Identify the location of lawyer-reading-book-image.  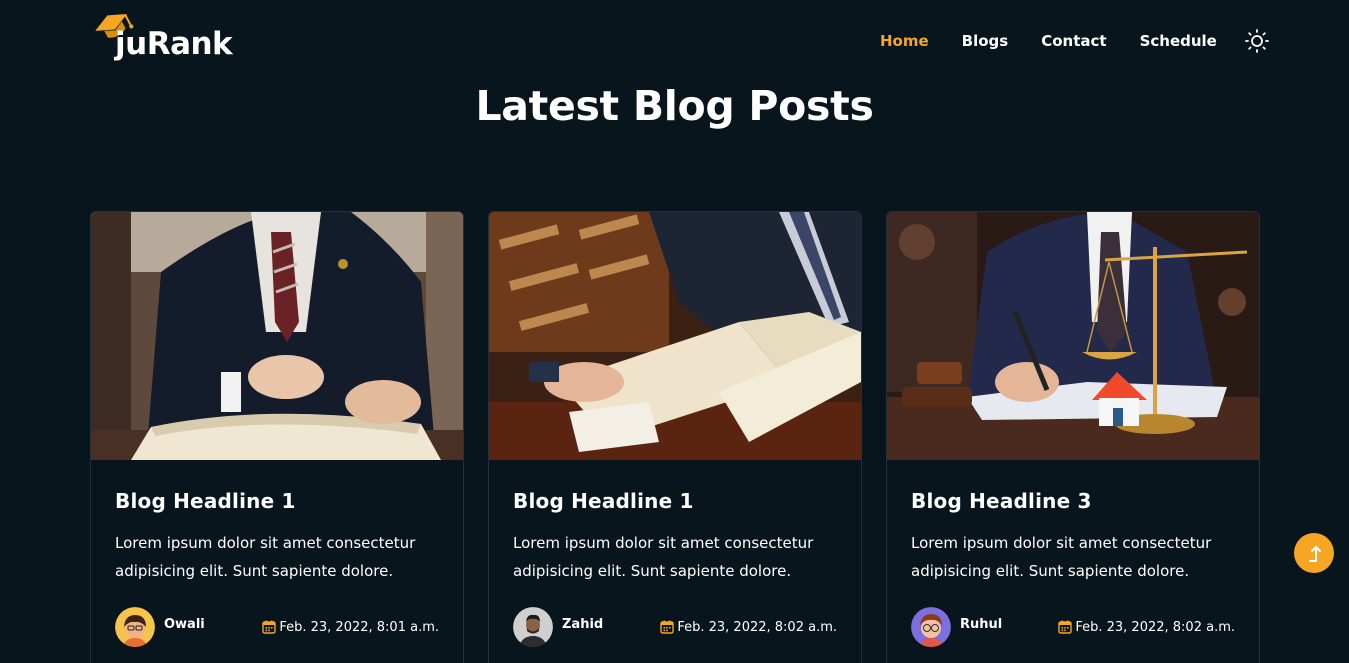
(277, 336).